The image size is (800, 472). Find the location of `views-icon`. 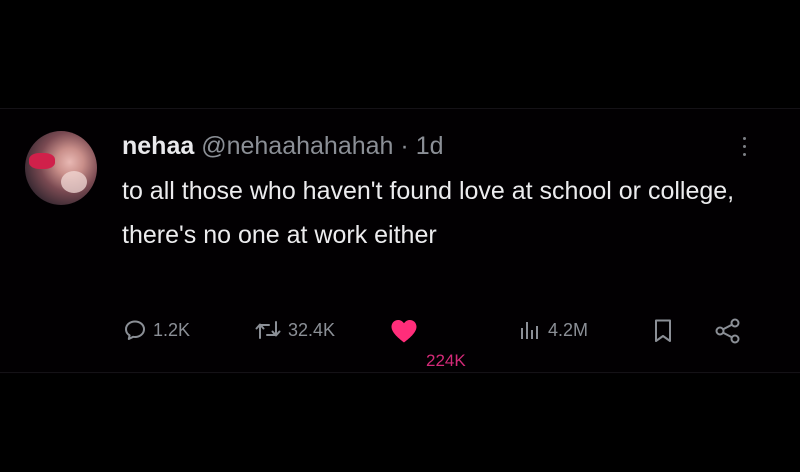

views-icon is located at coordinates (530, 330).